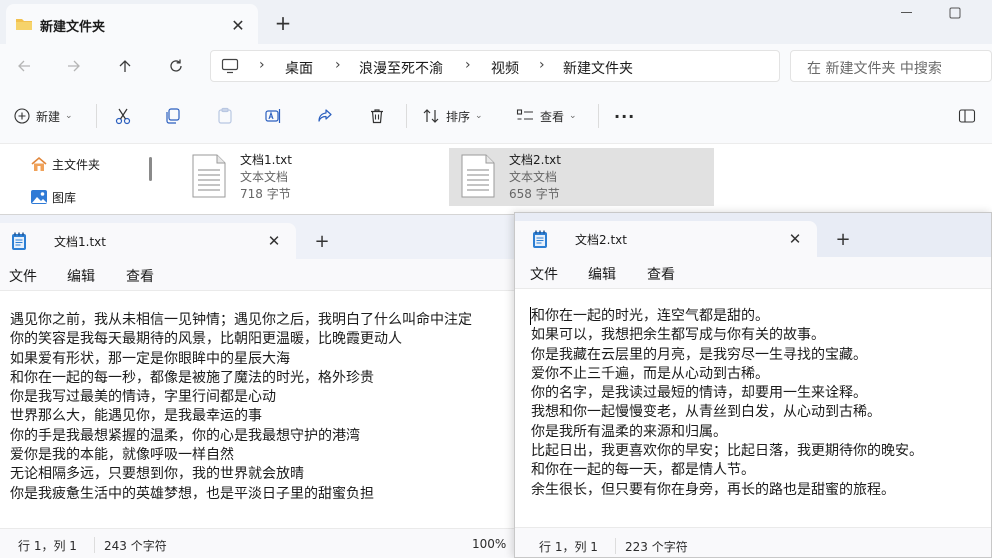 The width and height of the screenshot is (992, 558). I want to click on details-pane-icon, so click(967, 116).